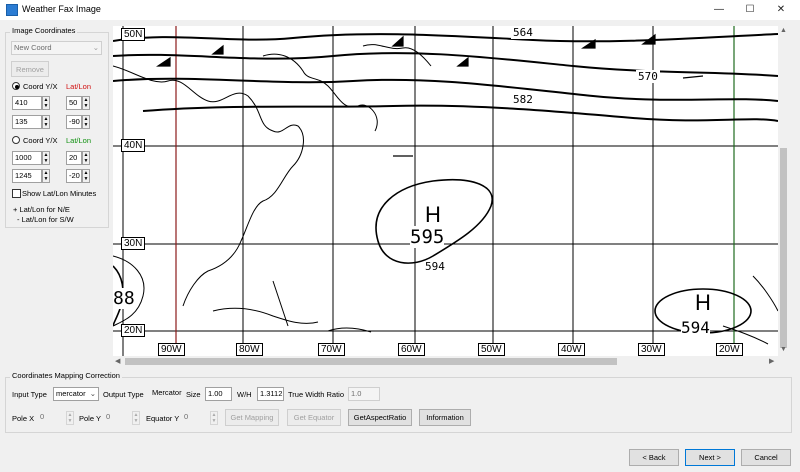  I want to click on pole-y-label: Pole Y, so click(90, 418).